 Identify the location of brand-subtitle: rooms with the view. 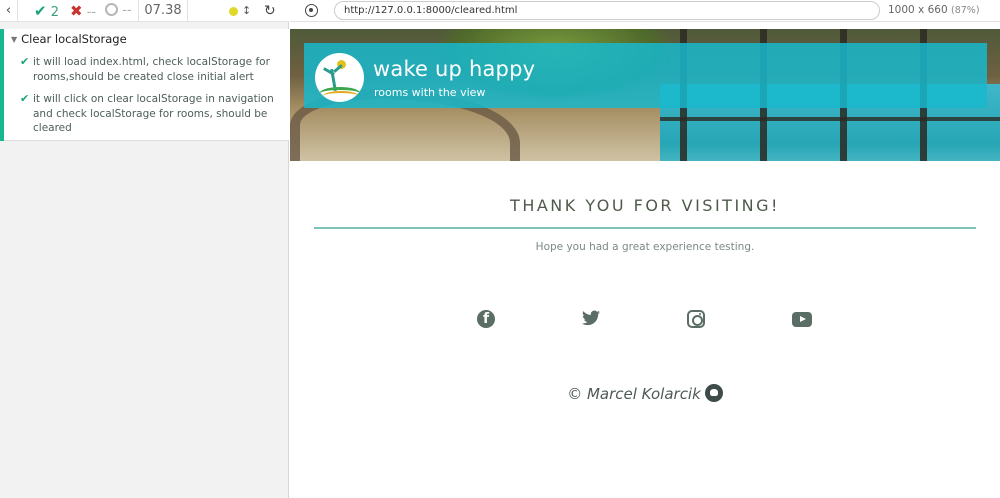
(430, 92).